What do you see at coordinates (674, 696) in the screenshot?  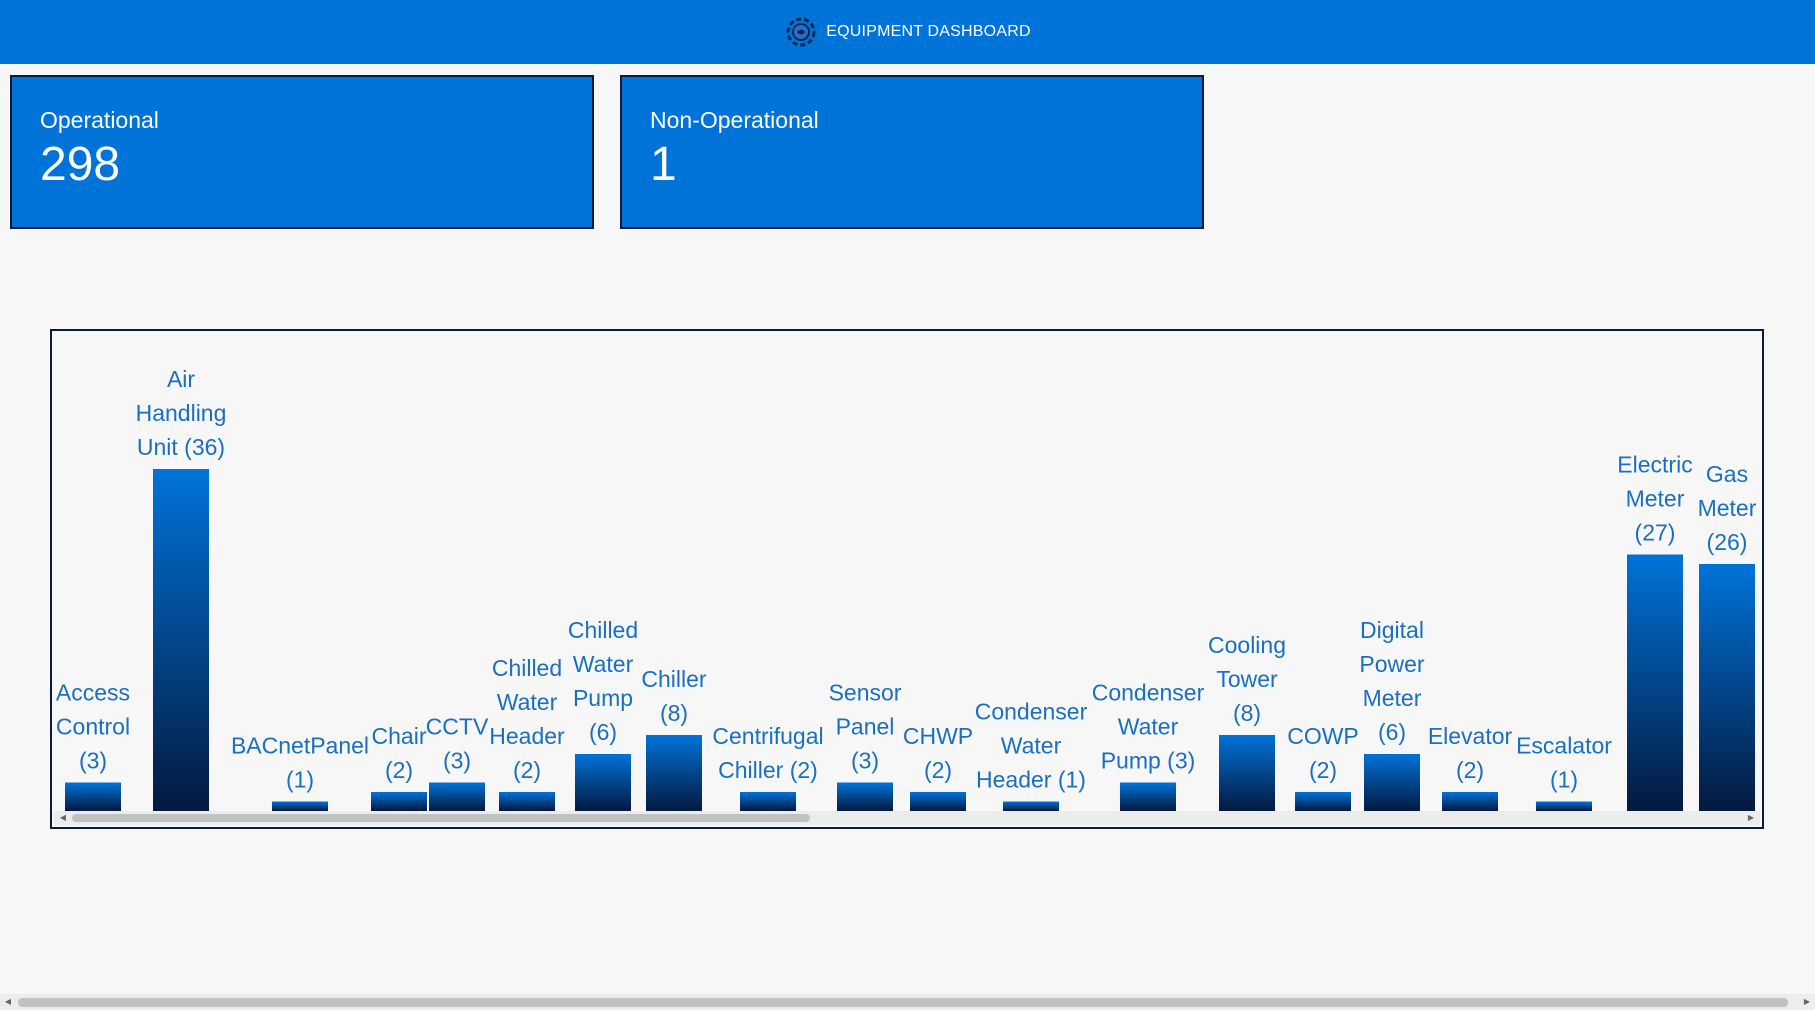 I see `bar-label: Chiller (8)` at bounding box center [674, 696].